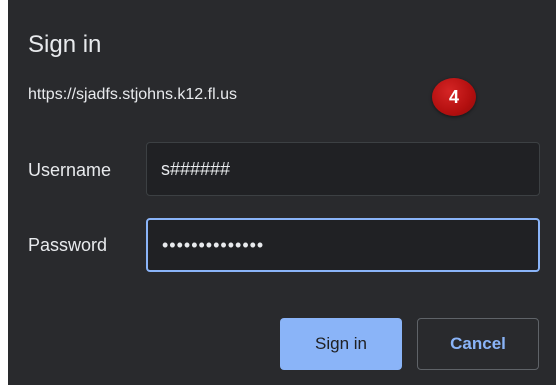 The width and height of the screenshot is (556, 385). Describe the element at coordinates (213, 244) in the screenshot. I see `password-value: ••••••••••••••` at that location.